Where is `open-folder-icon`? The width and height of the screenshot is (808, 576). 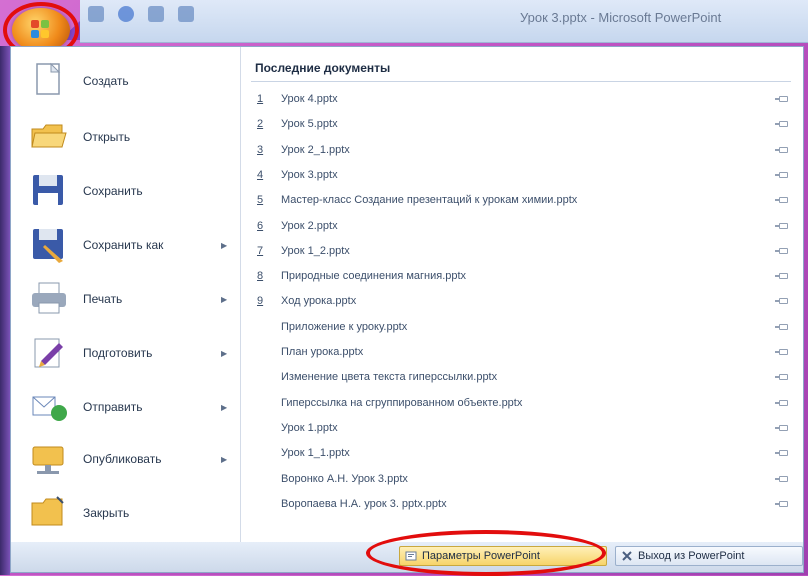
open-folder-icon is located at coordinates (49, 136).